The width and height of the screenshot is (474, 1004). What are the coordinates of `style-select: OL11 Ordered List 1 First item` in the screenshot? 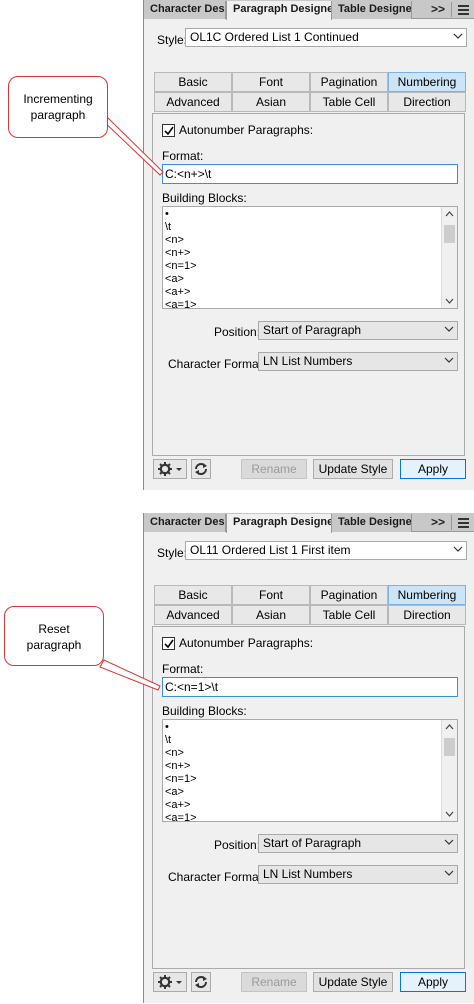 It's located at (326, 550).